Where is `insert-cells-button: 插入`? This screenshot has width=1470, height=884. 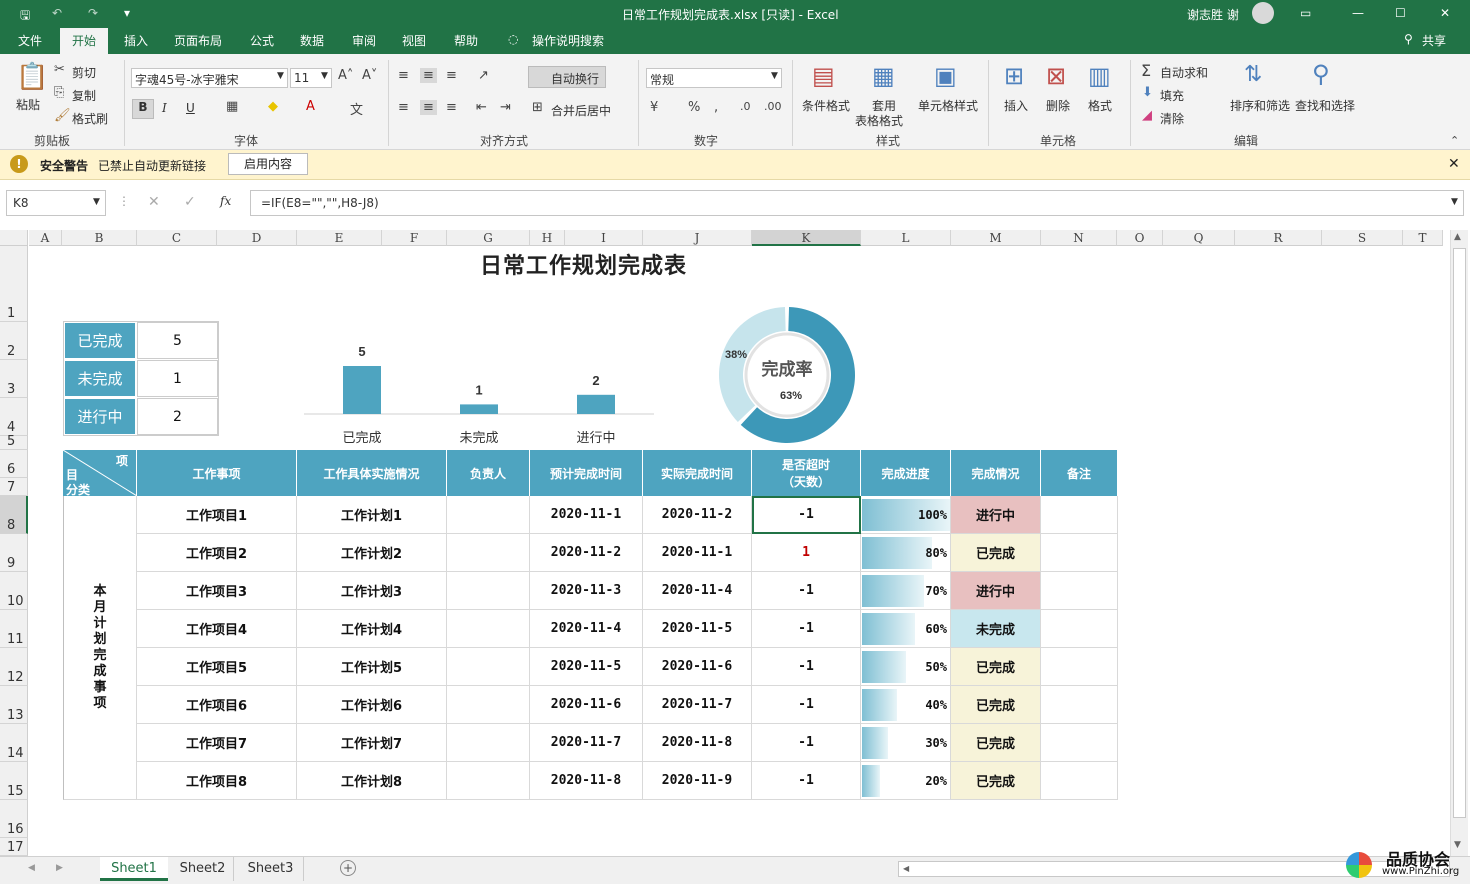 insert-cells-button: 插入 is located at coordinates (1016, 105).